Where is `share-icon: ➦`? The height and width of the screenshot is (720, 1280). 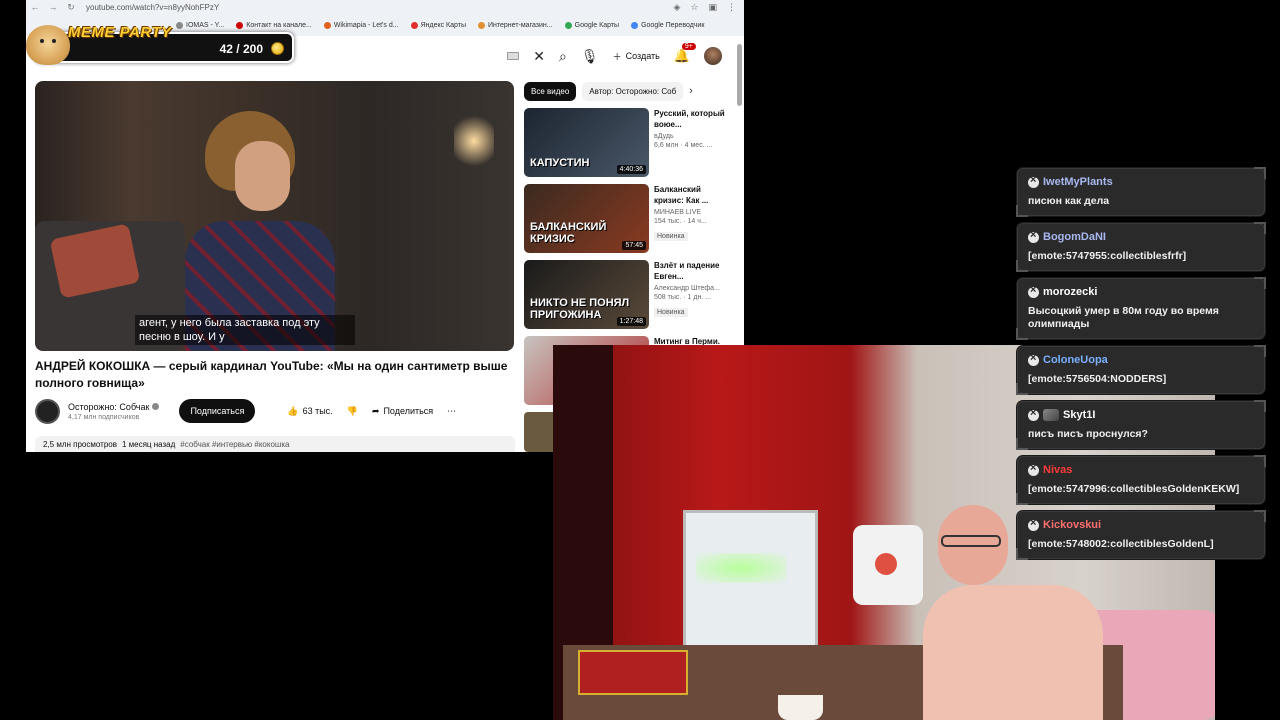 share-icon: ➦ is located at coordinates (375, 410).